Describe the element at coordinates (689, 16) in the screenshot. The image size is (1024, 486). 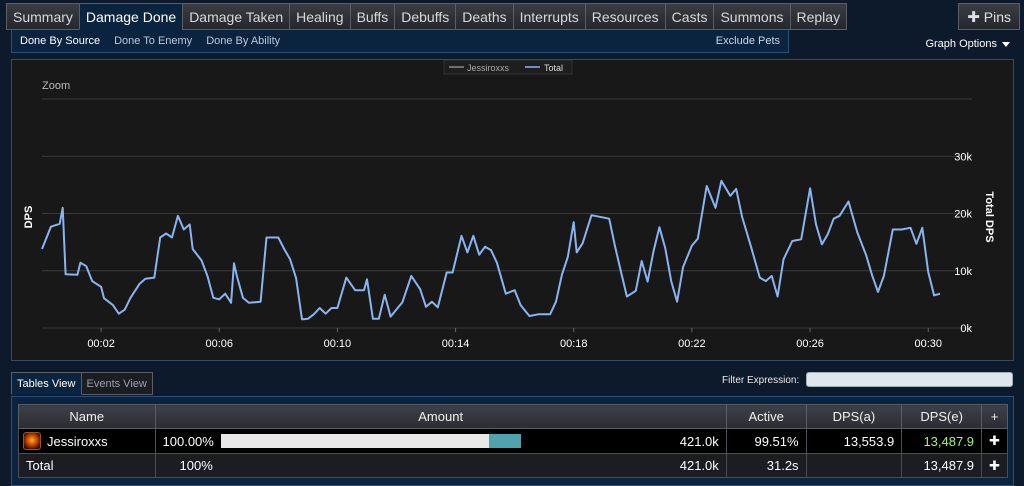
I see `tab-casts: Casts` at that location.